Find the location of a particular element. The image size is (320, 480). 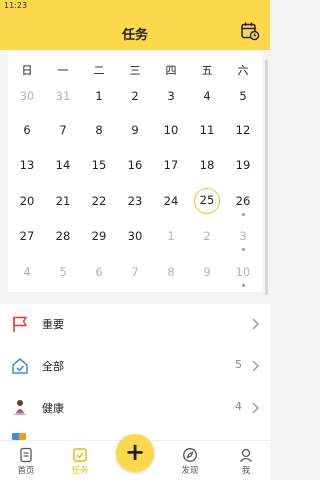

calendar-day: 17 is located at coordinates (171, 166).